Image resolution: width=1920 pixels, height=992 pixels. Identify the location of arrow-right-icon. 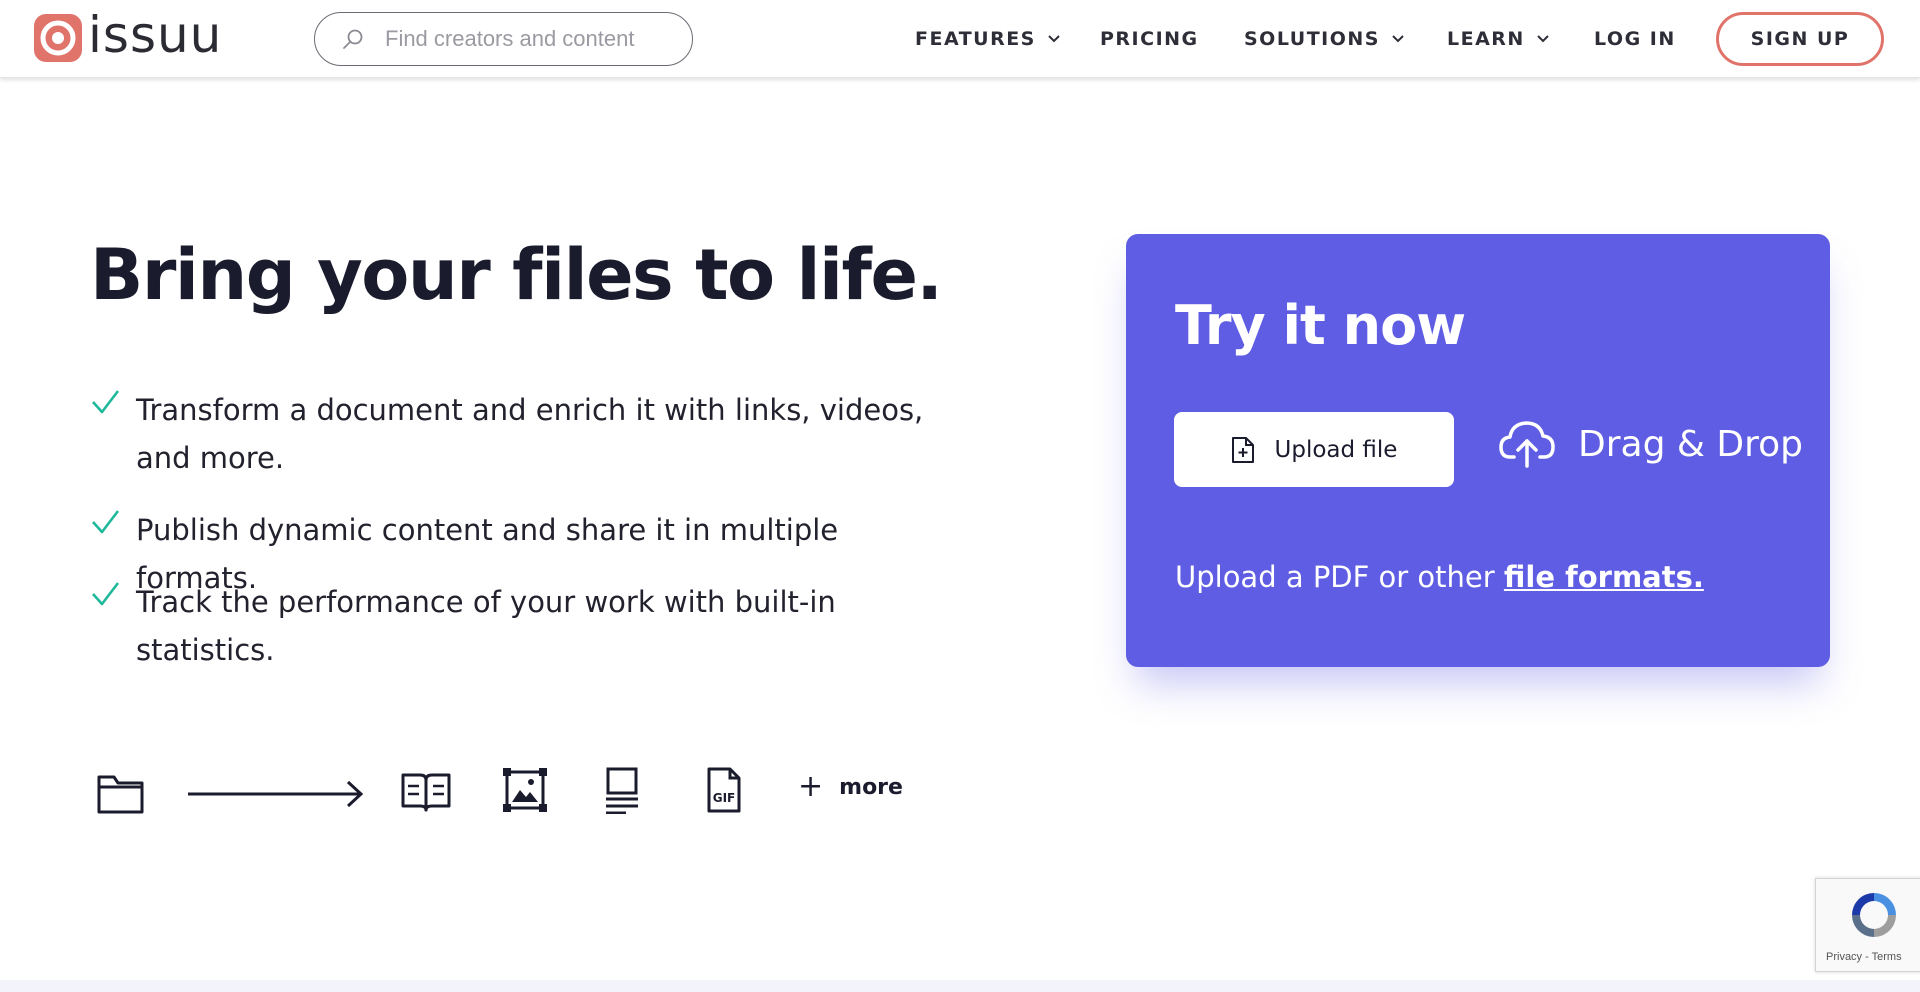
(276, 794).